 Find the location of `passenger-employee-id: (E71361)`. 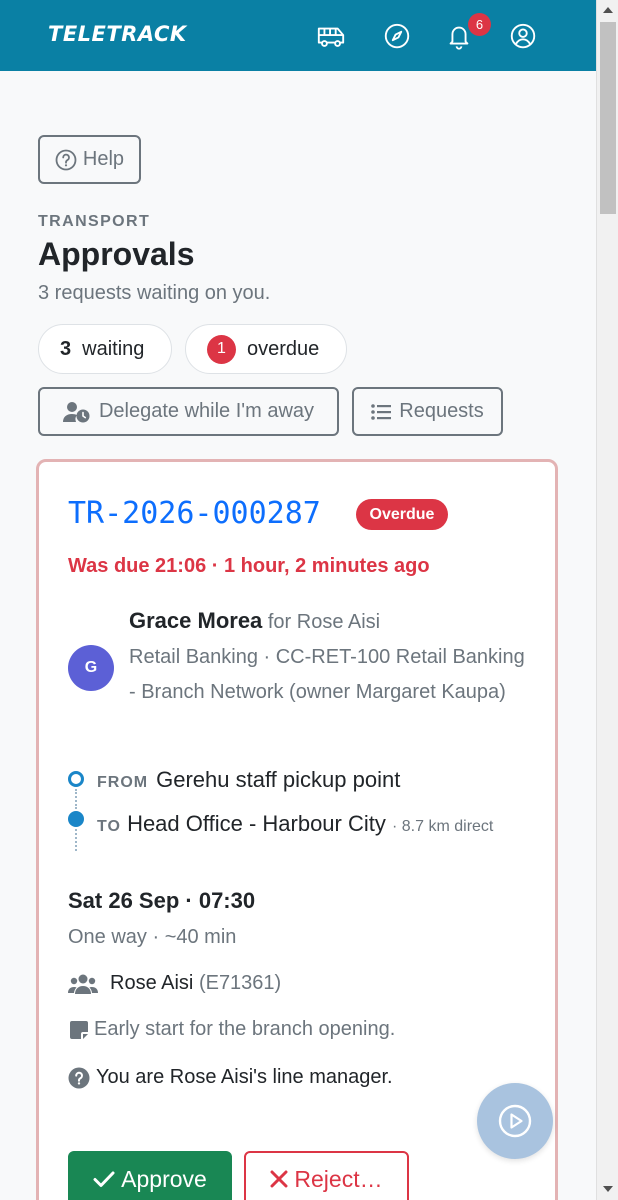

passenger-employee-id: (E71361) is located at coordinates (240, 983).